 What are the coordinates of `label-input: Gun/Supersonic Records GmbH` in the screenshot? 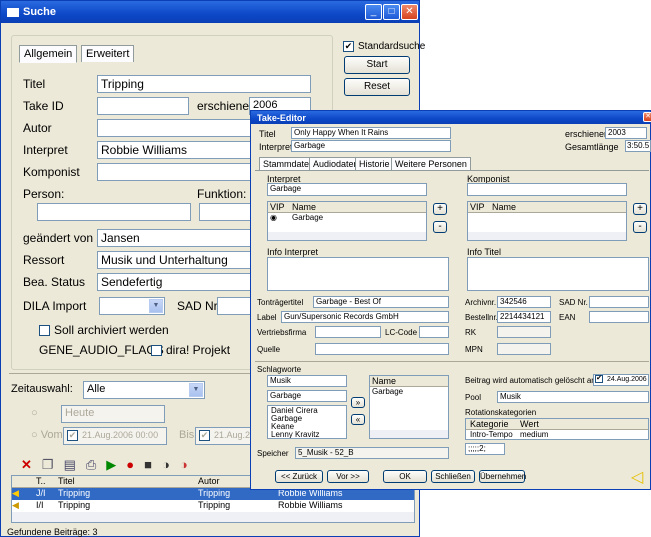 It's located at (365, 317).